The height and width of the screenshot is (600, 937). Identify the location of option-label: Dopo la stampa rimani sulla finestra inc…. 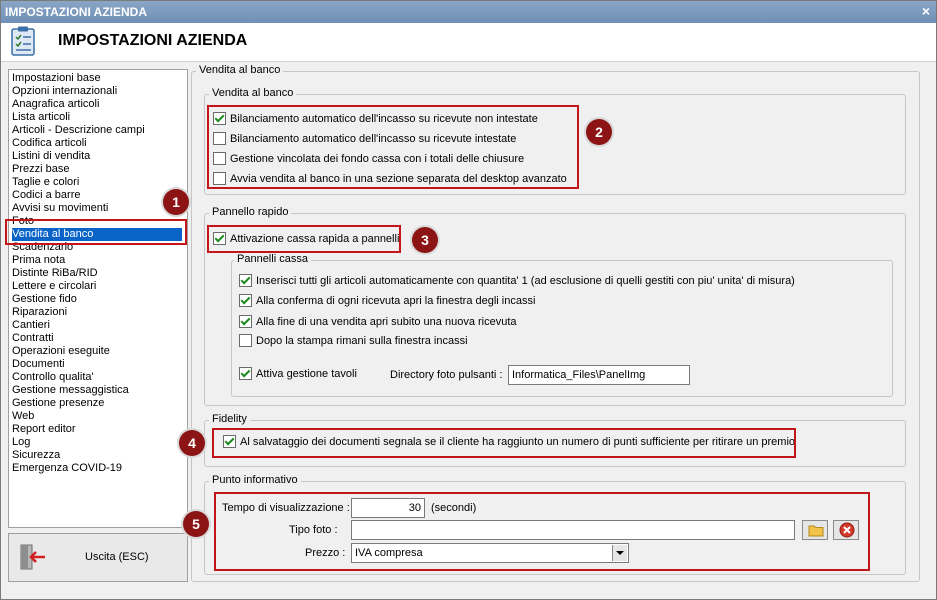
(362, 340).